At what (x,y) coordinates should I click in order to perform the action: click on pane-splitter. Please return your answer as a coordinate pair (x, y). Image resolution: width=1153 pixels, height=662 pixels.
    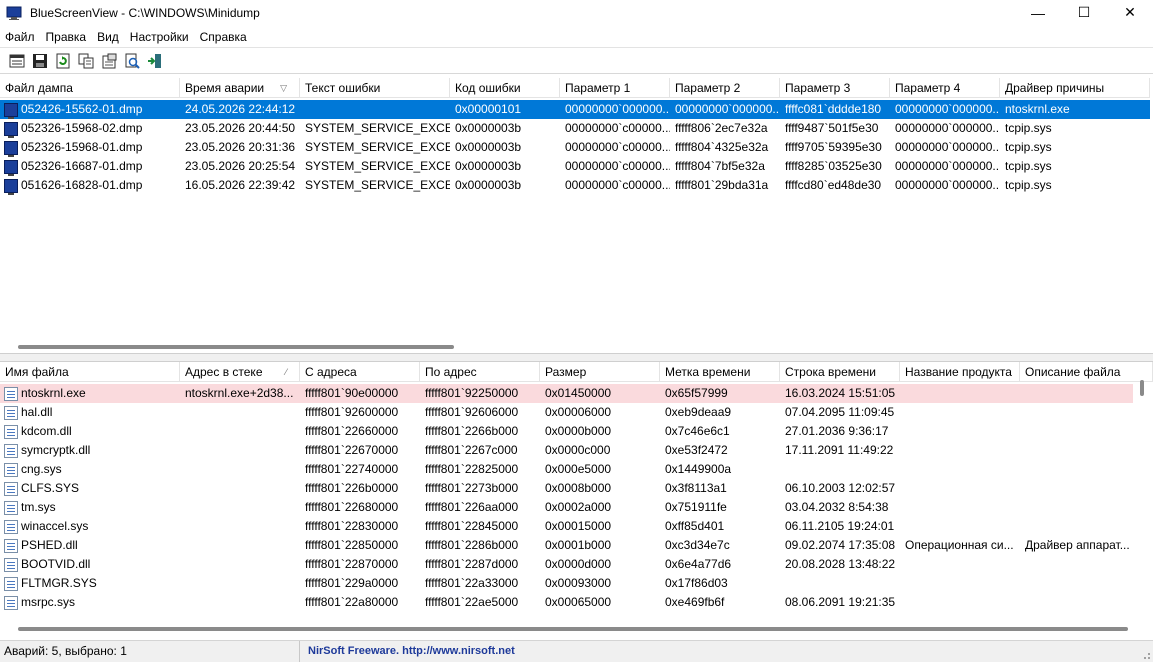
    Looking at the image, I should click on (576, 357).